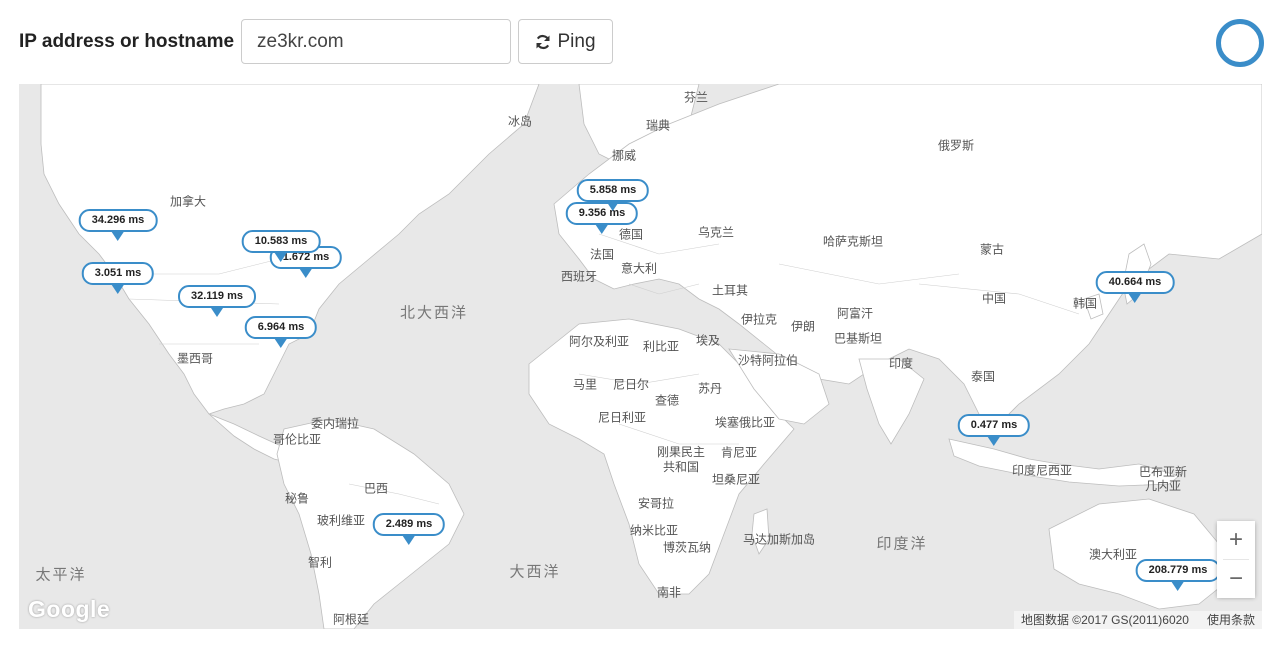 Image resolution: width=1280 pixels, height=647 pixels. What do you see at coordinates (320, 562) in the screenshot?
I see `country-label: 智利` at bounding box center [320, 562].